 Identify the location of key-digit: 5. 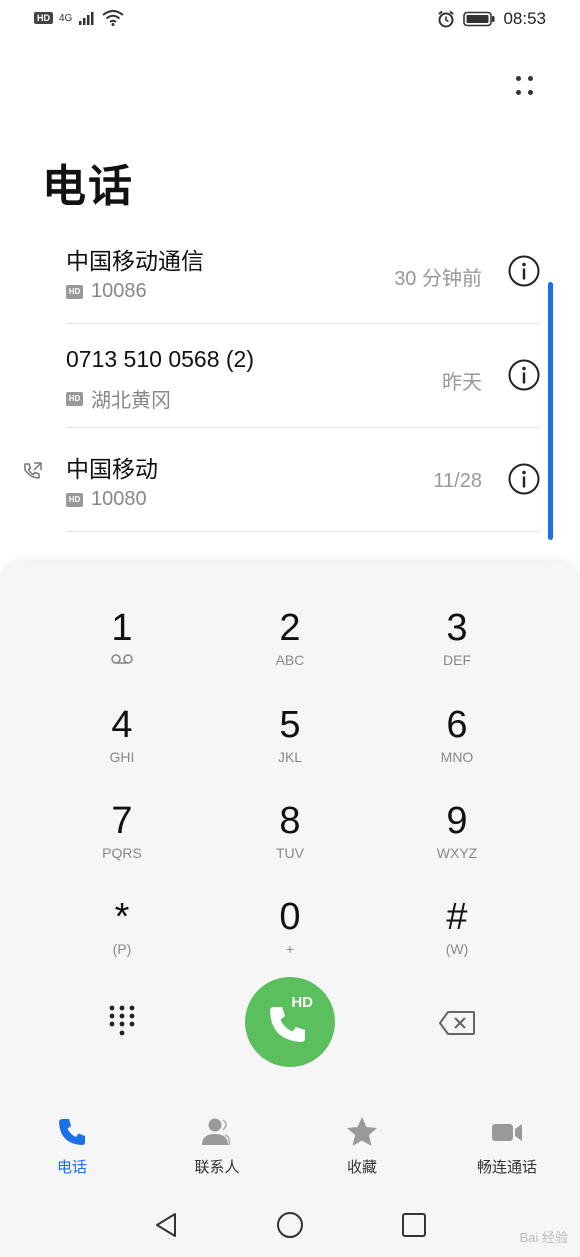
(290, 725).